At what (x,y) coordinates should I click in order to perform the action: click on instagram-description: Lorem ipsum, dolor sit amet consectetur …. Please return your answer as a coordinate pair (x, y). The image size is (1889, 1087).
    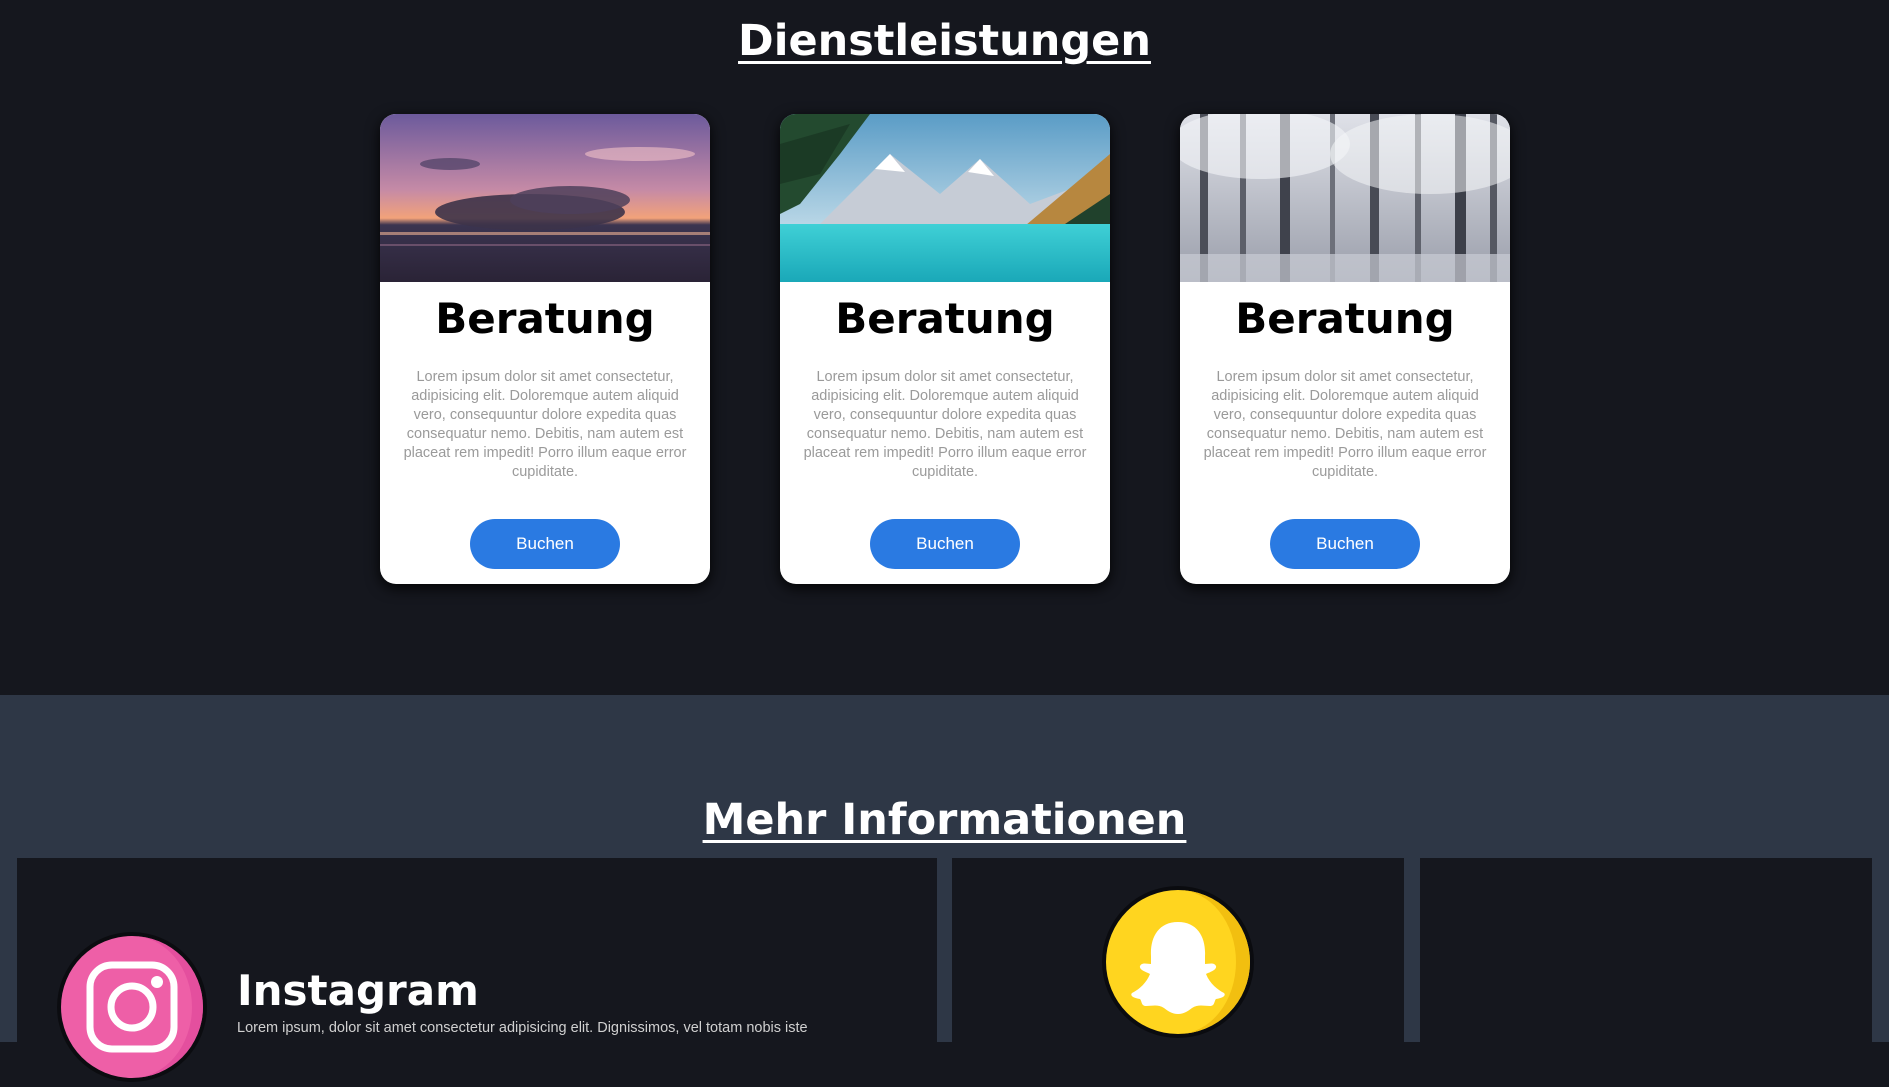
    Looking at the image, I should click on (522, 1028).